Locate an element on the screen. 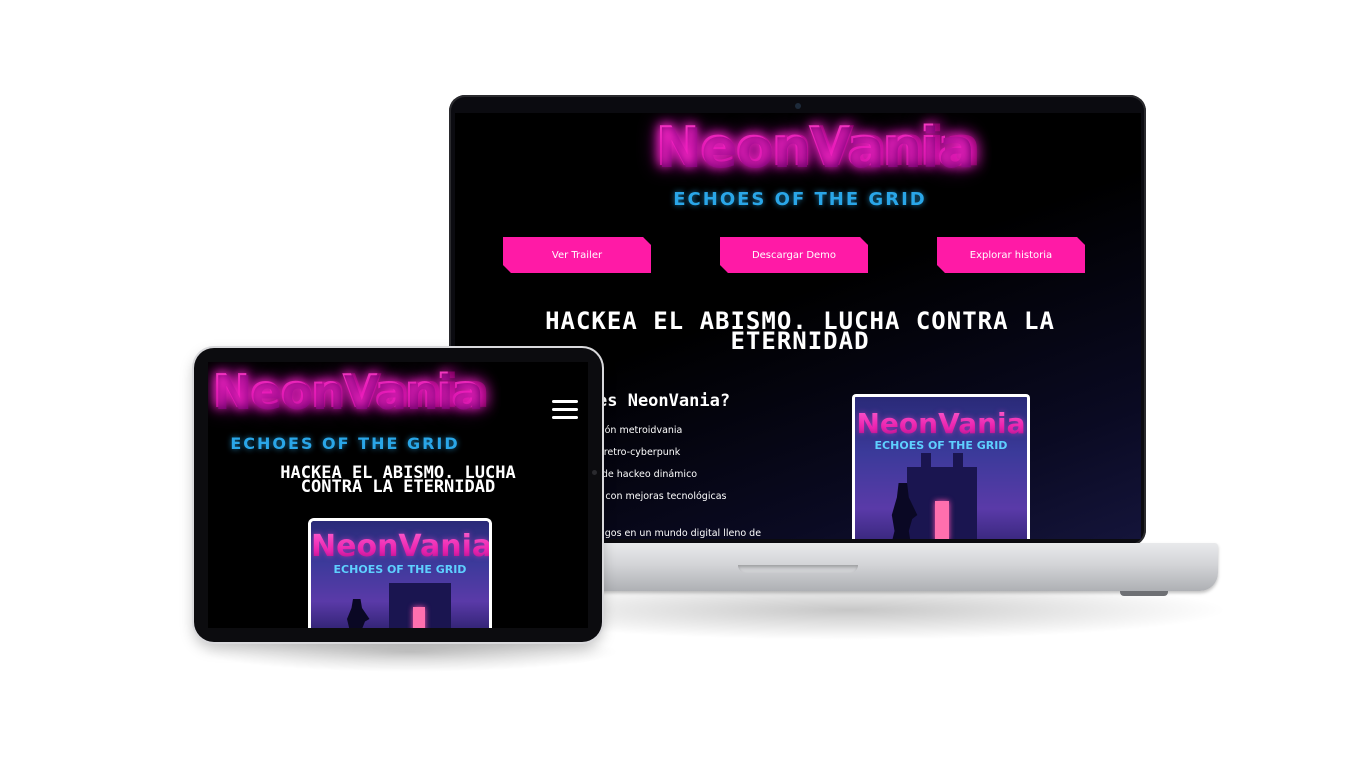 The width and height of the screenshot is (1366, 768). about-heading: es NeonVania? is located at coordinates (664, 401).